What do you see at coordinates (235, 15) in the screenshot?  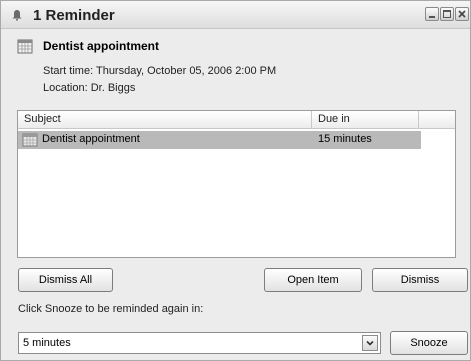 I see `title-bar: 1 Reminder` at bounding box center [235, 15].